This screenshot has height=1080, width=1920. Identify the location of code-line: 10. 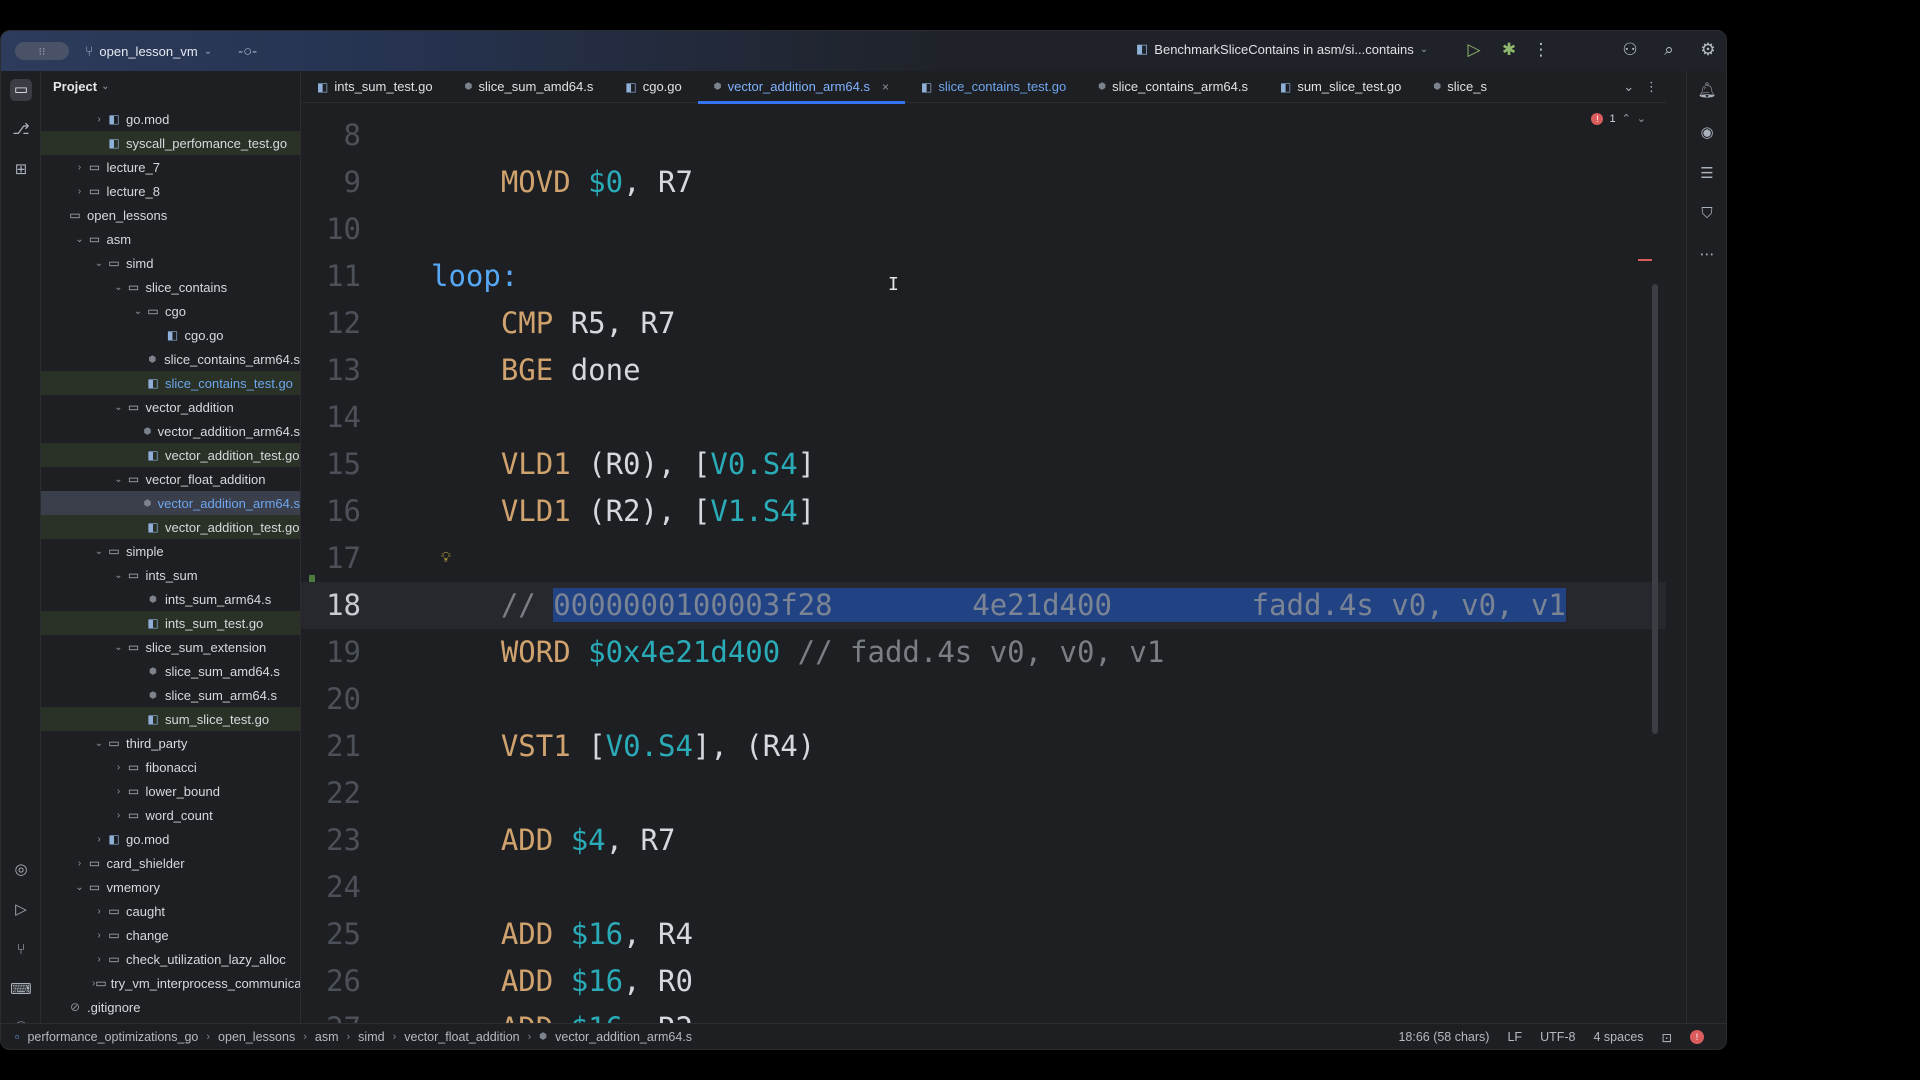
(983, 229).